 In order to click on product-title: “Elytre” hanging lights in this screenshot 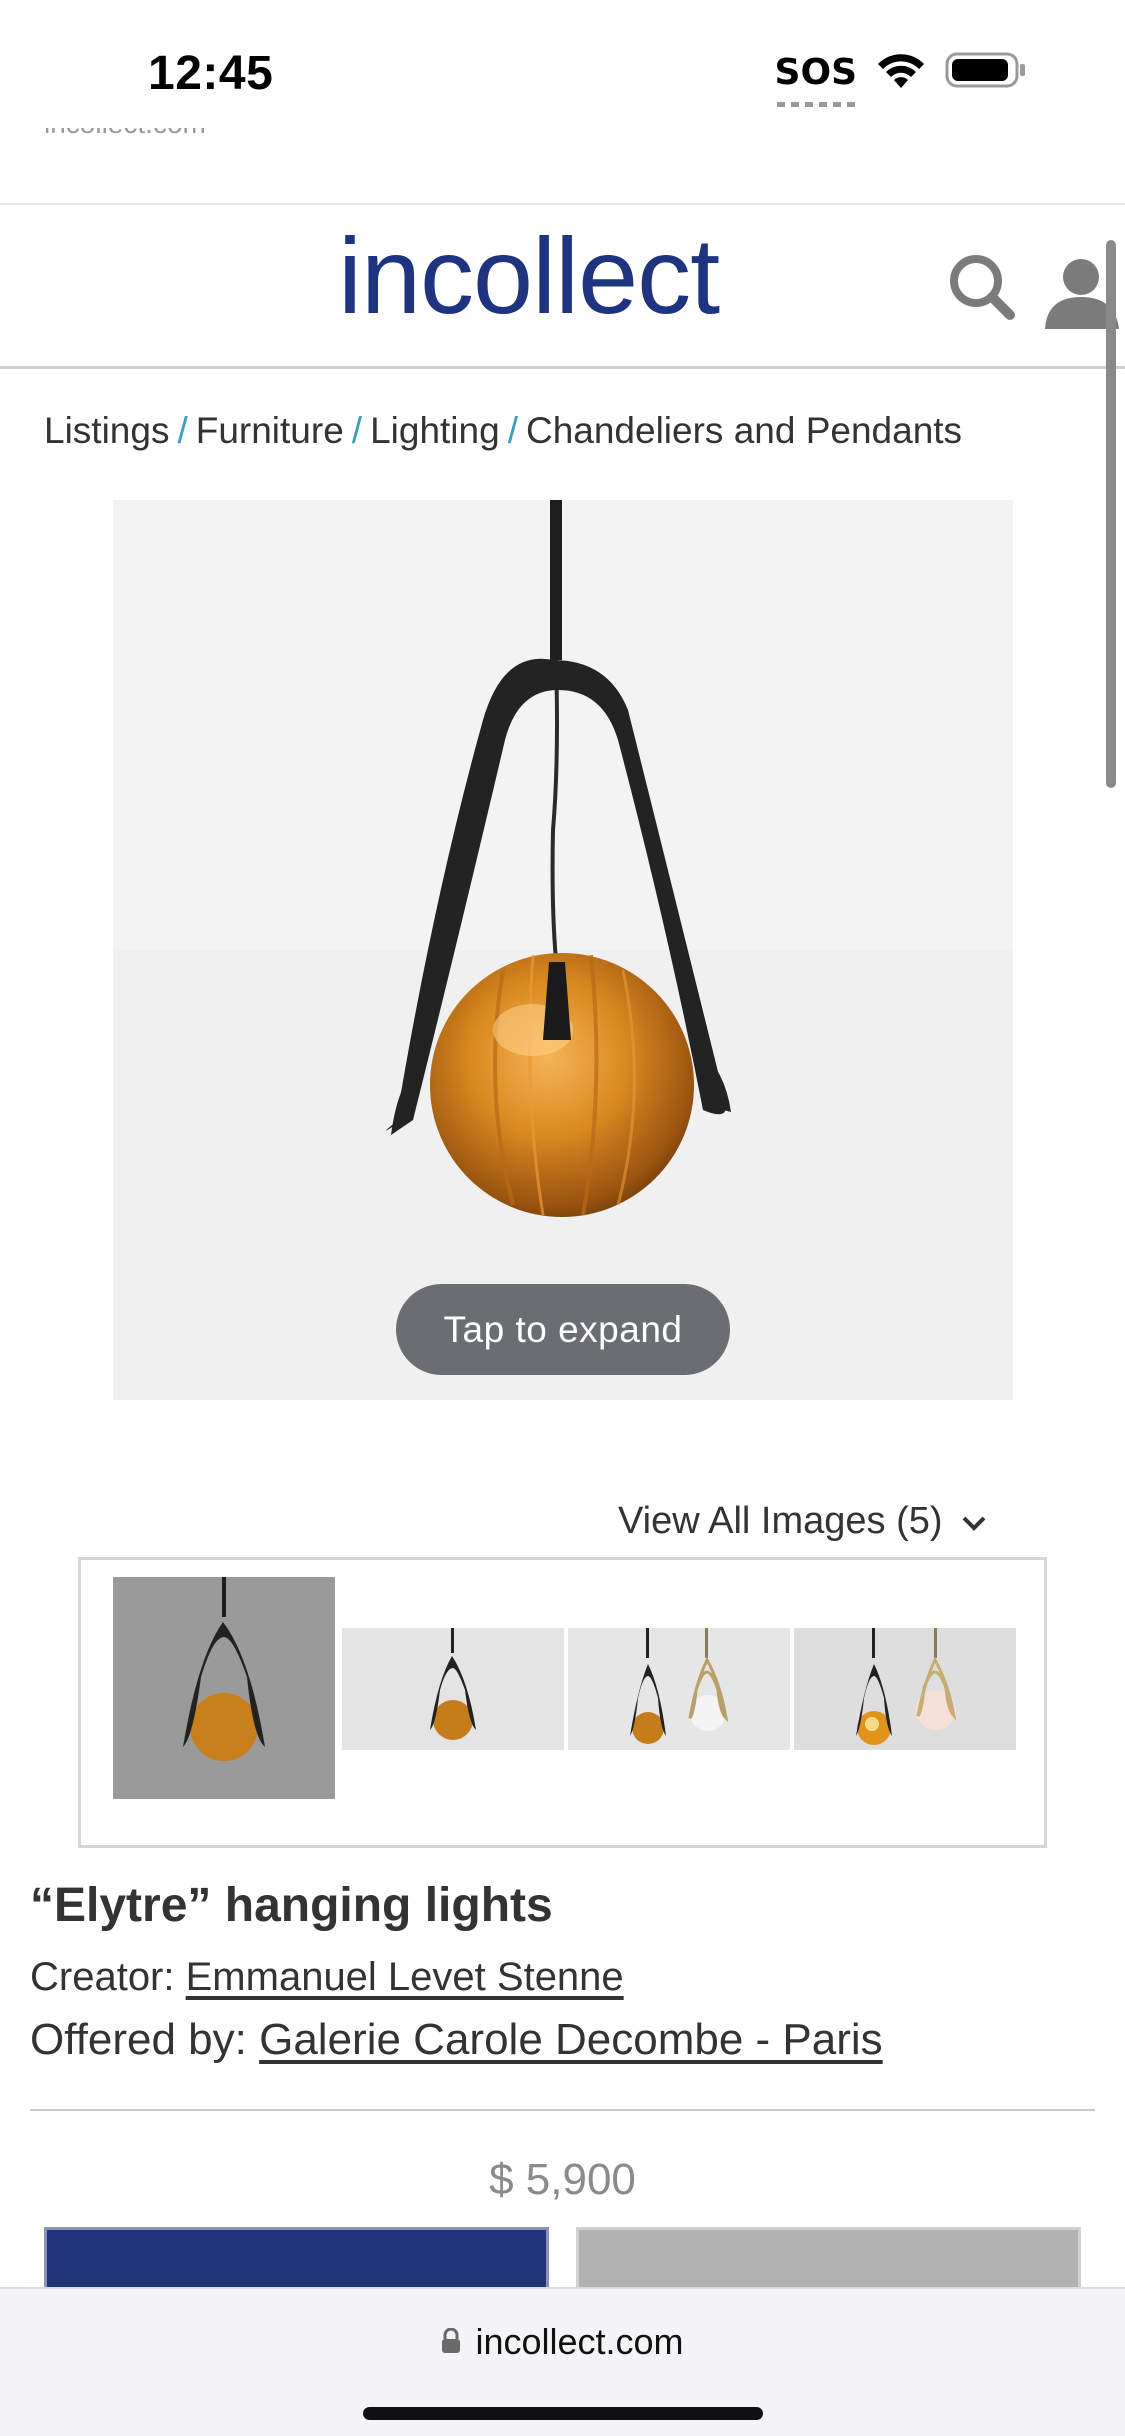, I will do `click(291, 1905)`.